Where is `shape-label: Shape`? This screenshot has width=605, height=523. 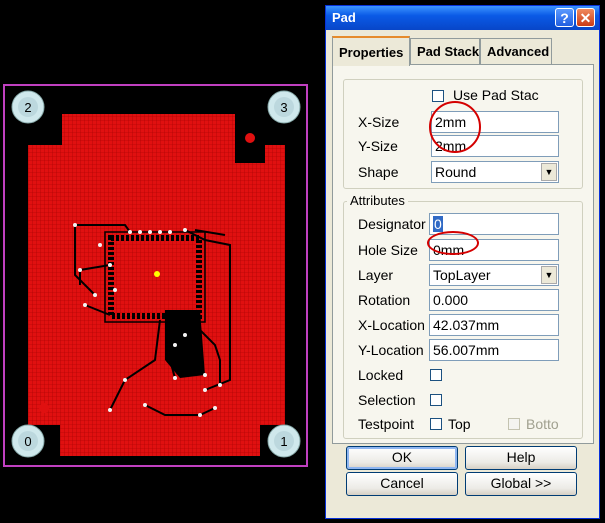
shape-label: Shape is located at coordinates (378, 172).